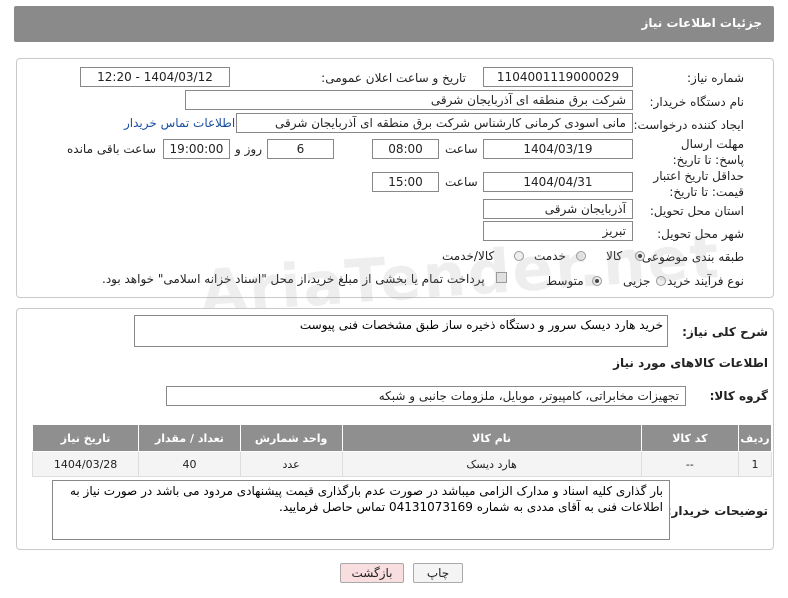  I want to click on province-label: استان محل تحویل:, so click(696, 211).